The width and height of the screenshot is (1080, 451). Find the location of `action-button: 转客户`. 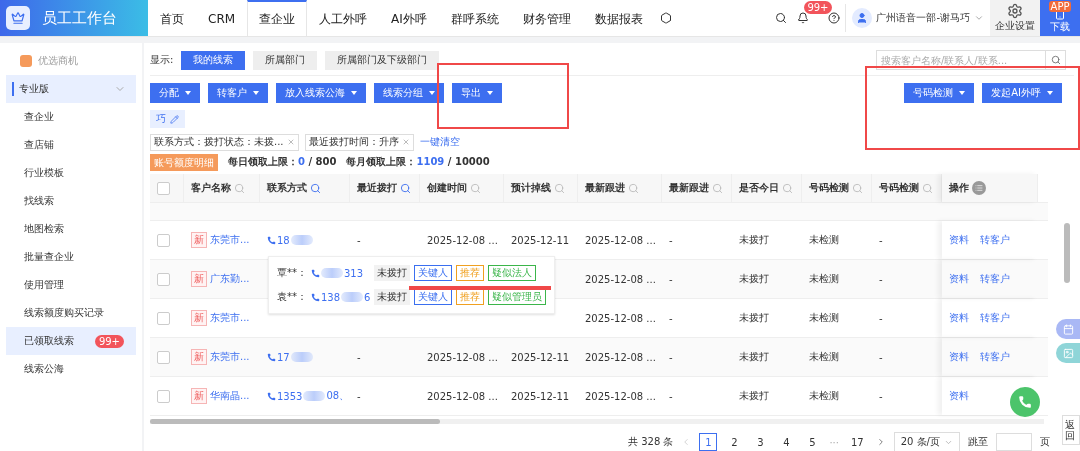

action-button: 转客户 is located at coordinates (238, 93).